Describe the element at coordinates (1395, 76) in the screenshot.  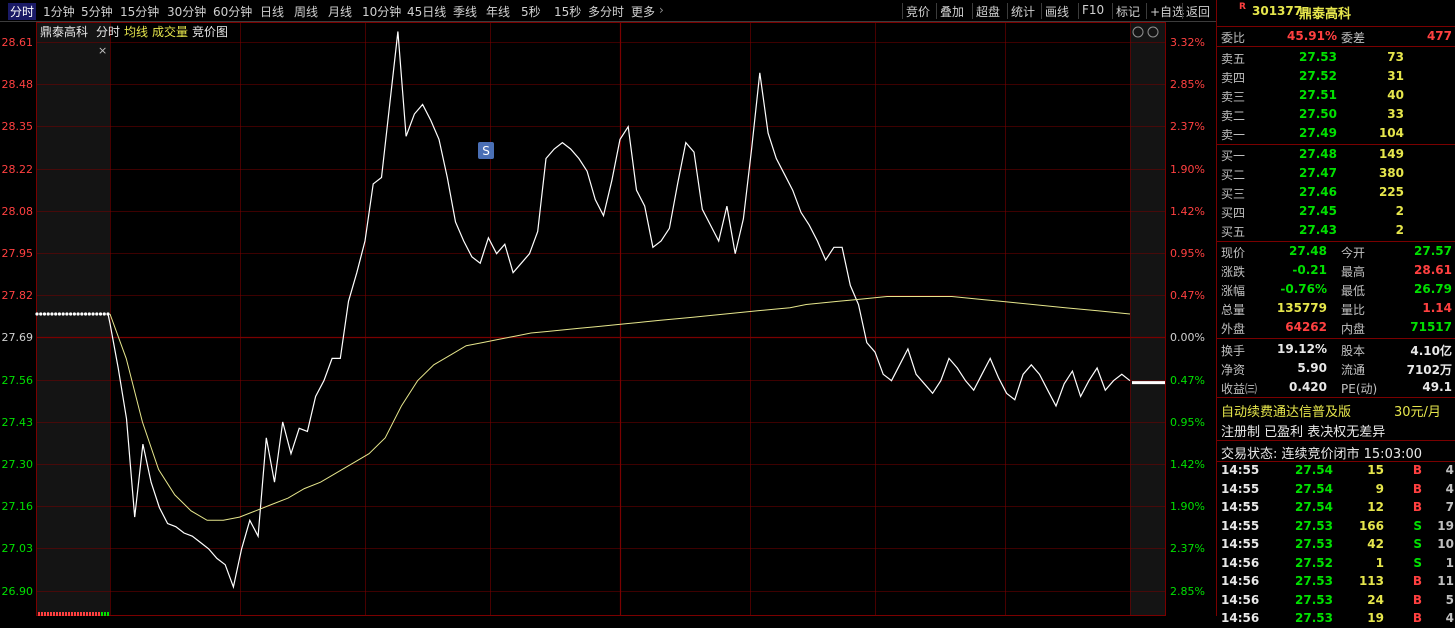
I see `ask-volume: 31` at that location.